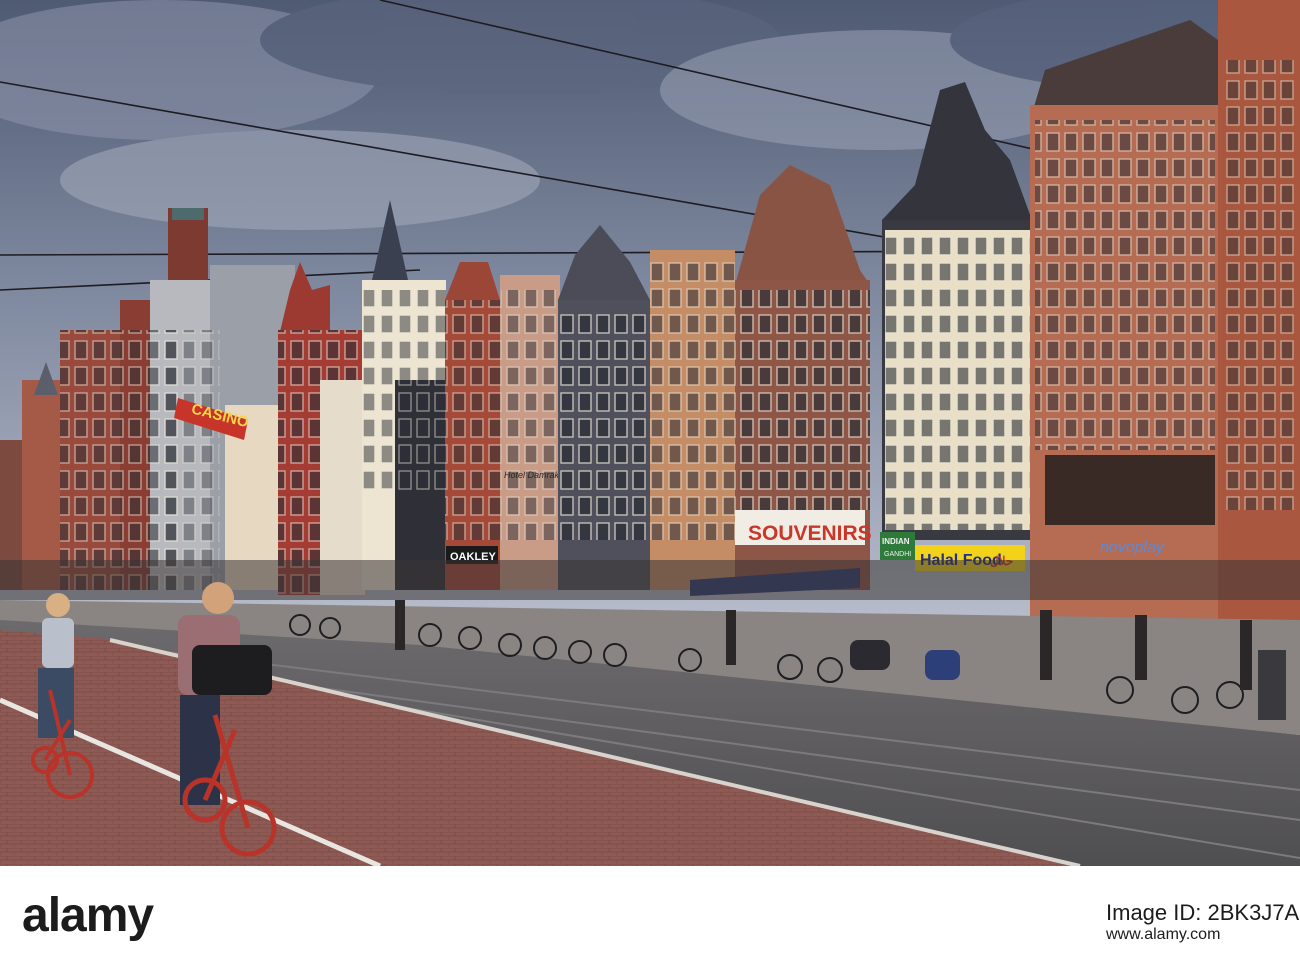 The width and height of the screenshot is (1300, 956). Describe the element at coordinates (88, 915) in the screenshot. I see `alamy-logo: alamy` at that location.